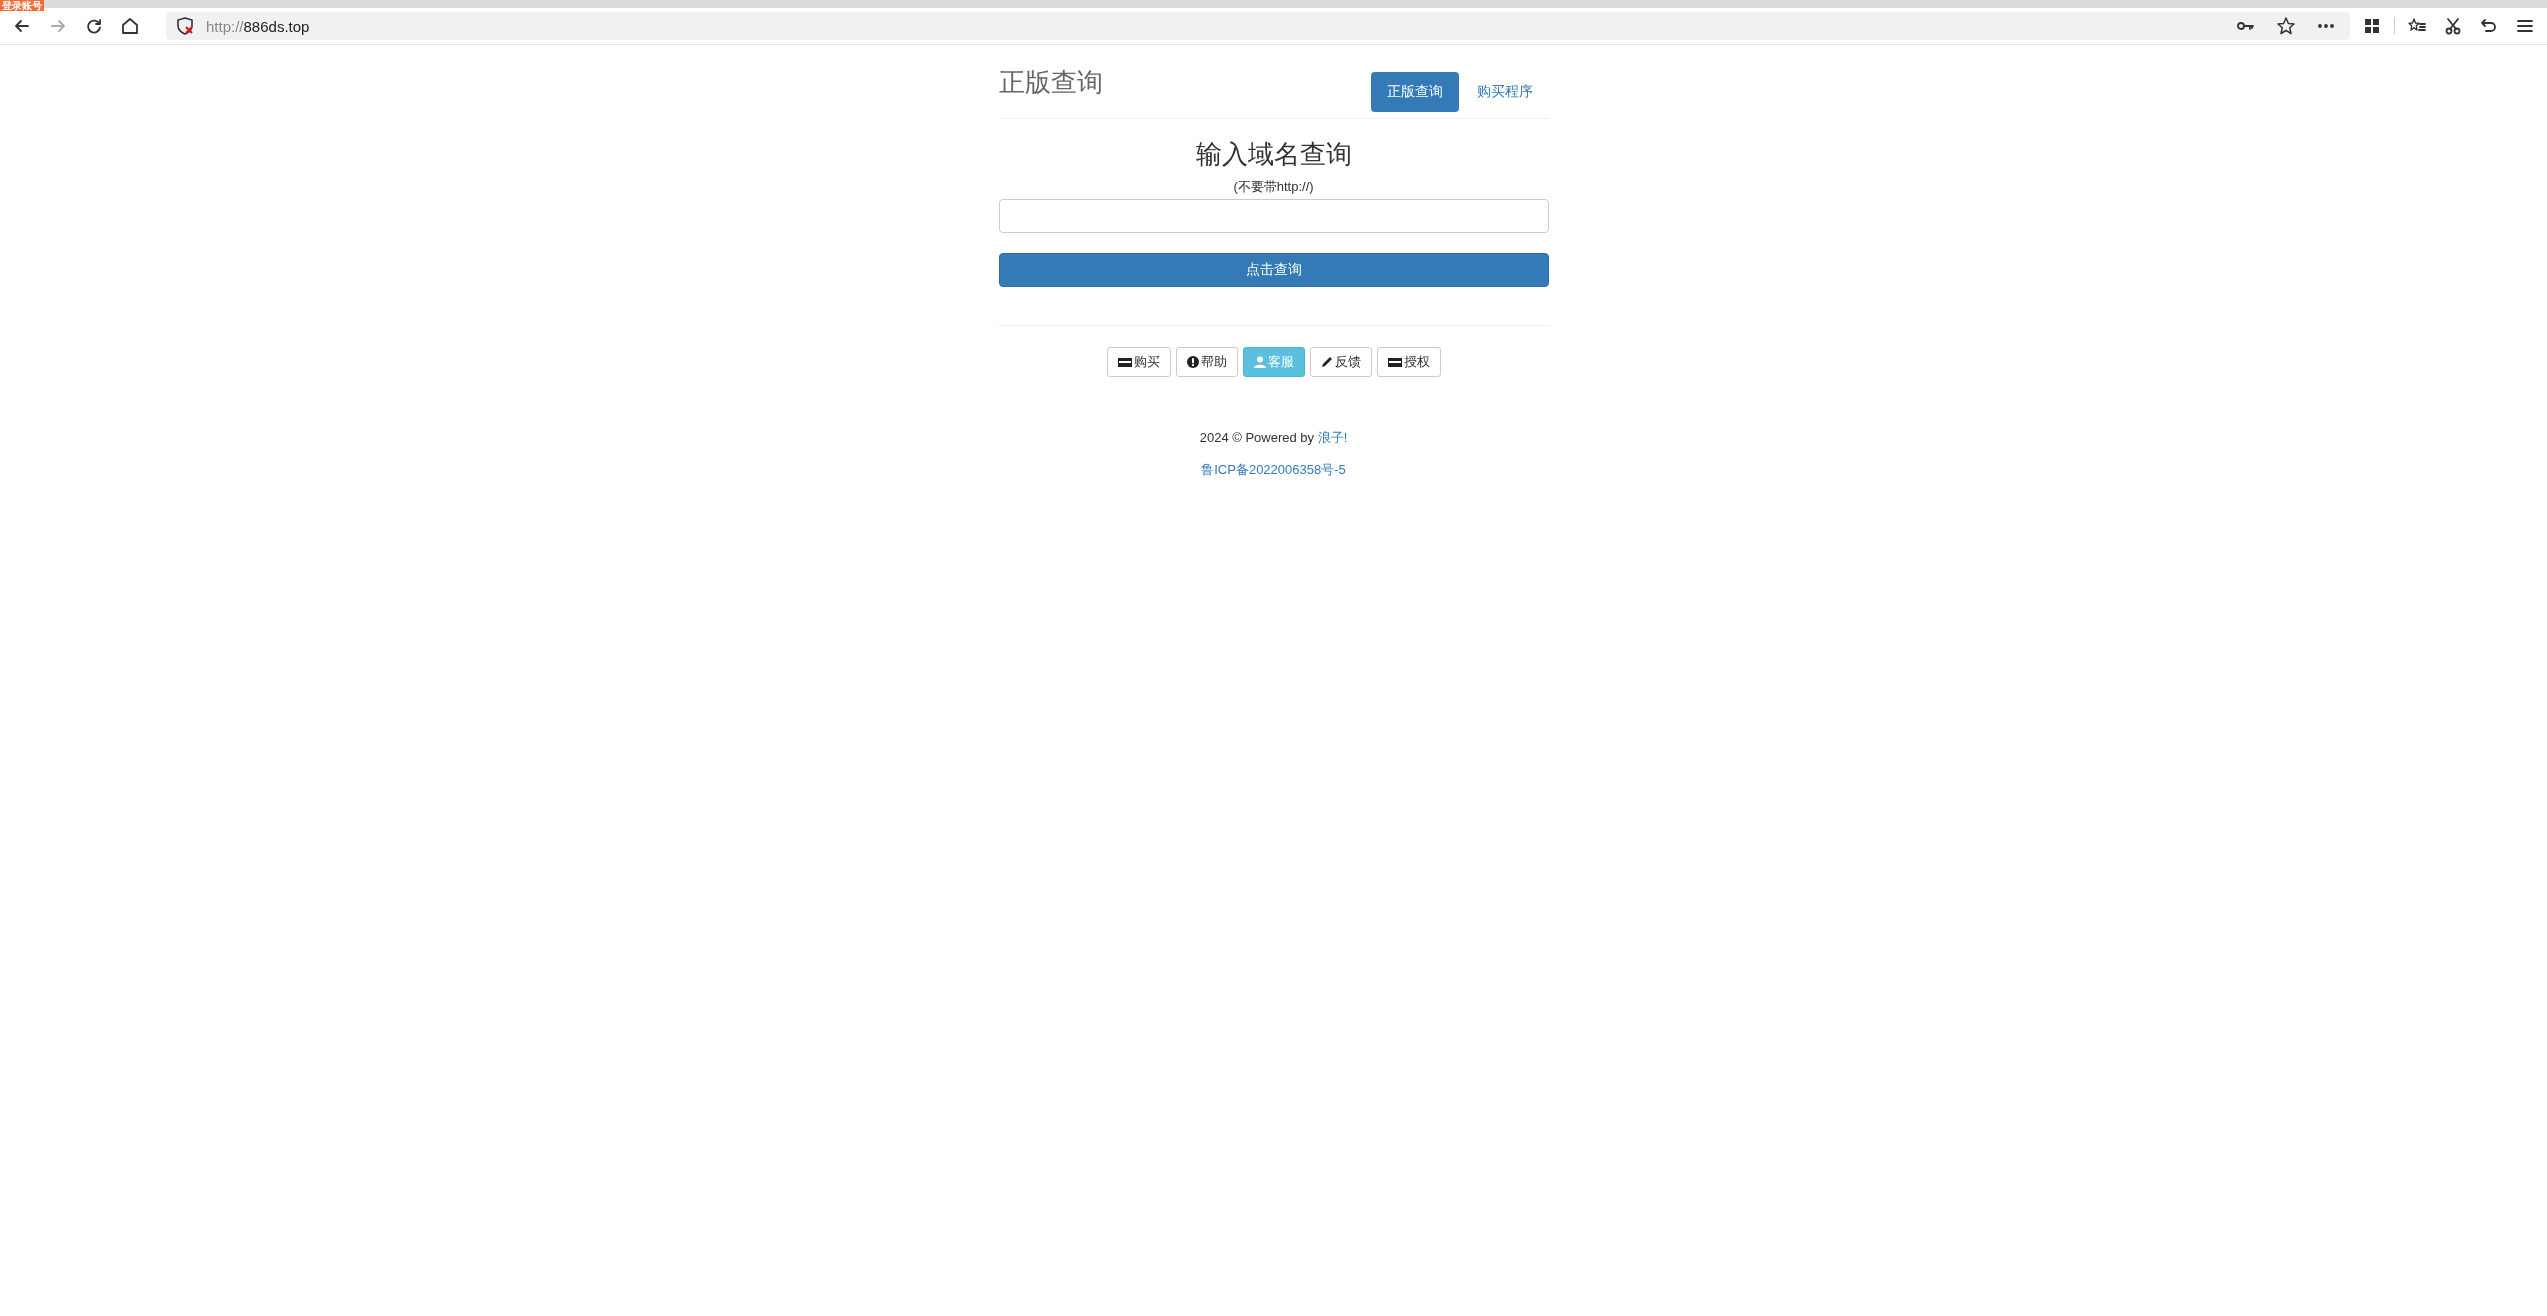 This screenshot has height=1316, width=2547. What do you see at coordinates (1192, 362) in the screenshot?
I see `exclamation-icon` at bounding box center [1192, 362].